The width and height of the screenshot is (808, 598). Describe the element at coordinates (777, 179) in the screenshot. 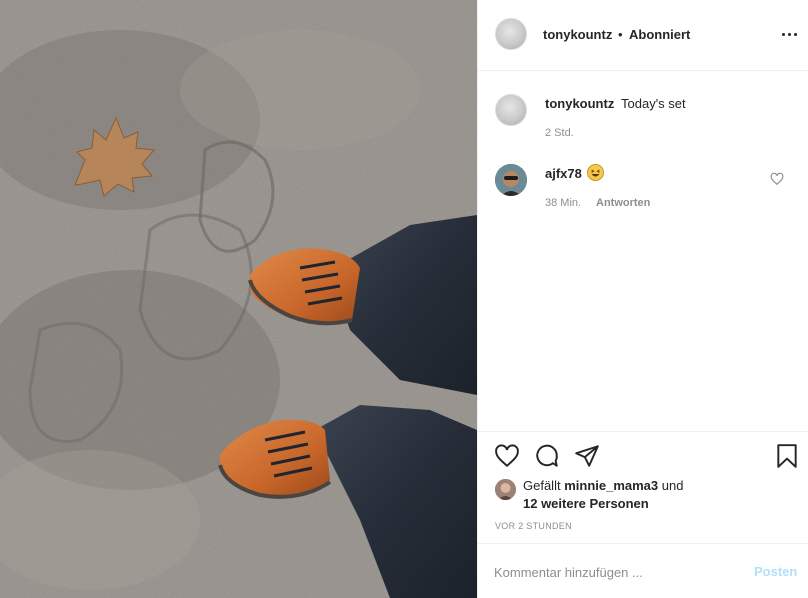

I see `comment-heart-icon` at that location.